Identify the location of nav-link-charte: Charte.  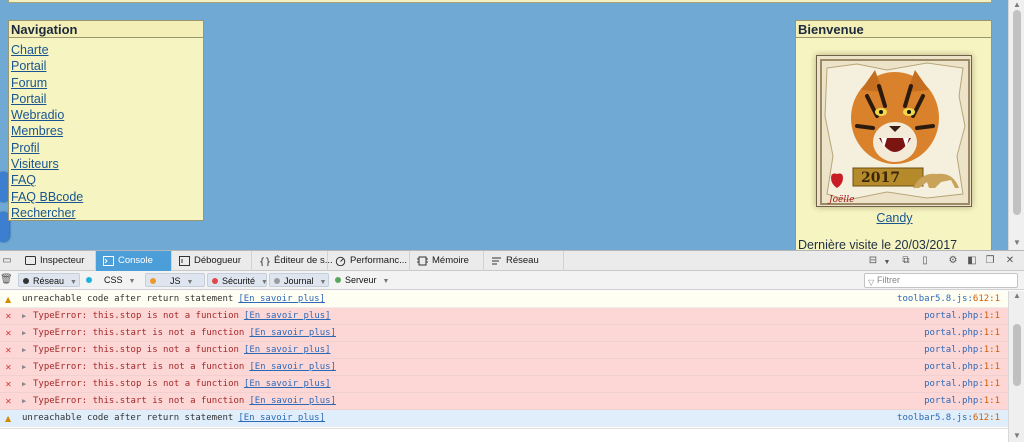
(30, 50).